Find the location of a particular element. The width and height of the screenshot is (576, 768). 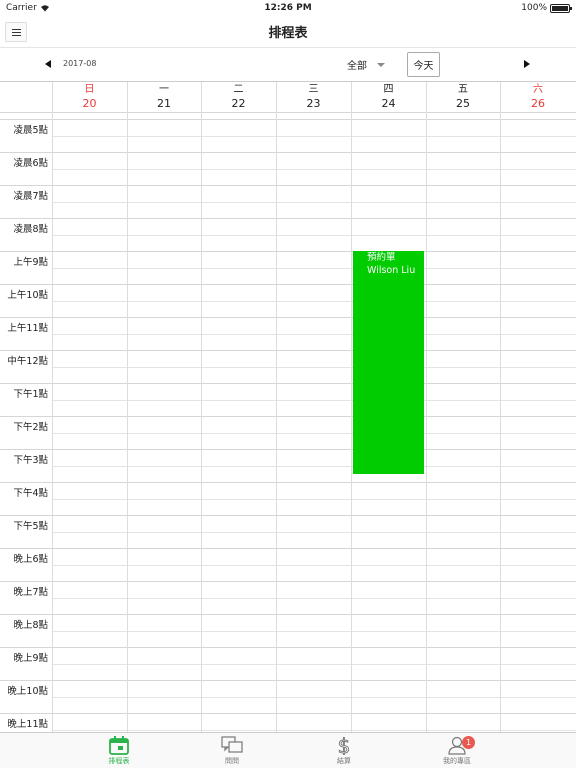

hamburger-menu-icon is located at coordinates (16, 29).